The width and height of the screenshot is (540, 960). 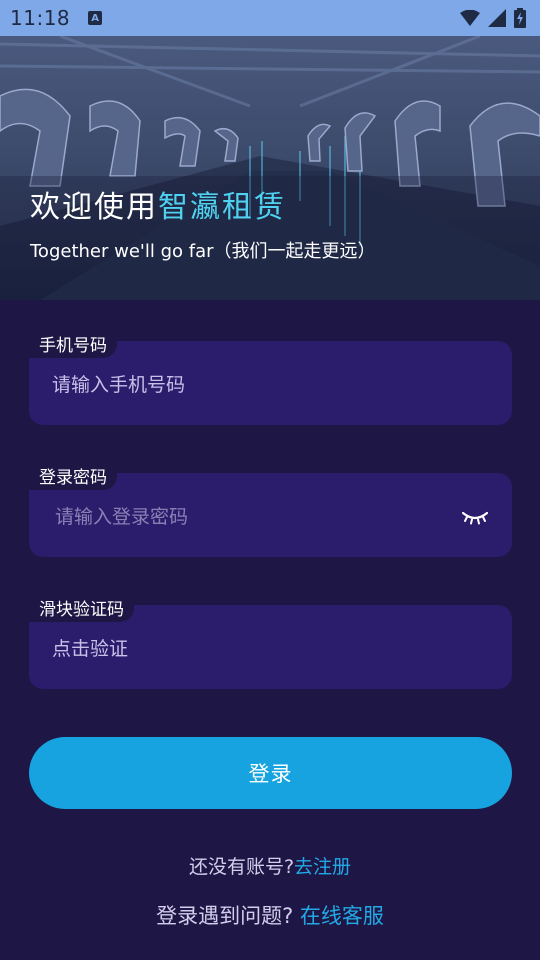 I want to click on register-line: 还没有账号?去注册, so click(x=270, y=865).